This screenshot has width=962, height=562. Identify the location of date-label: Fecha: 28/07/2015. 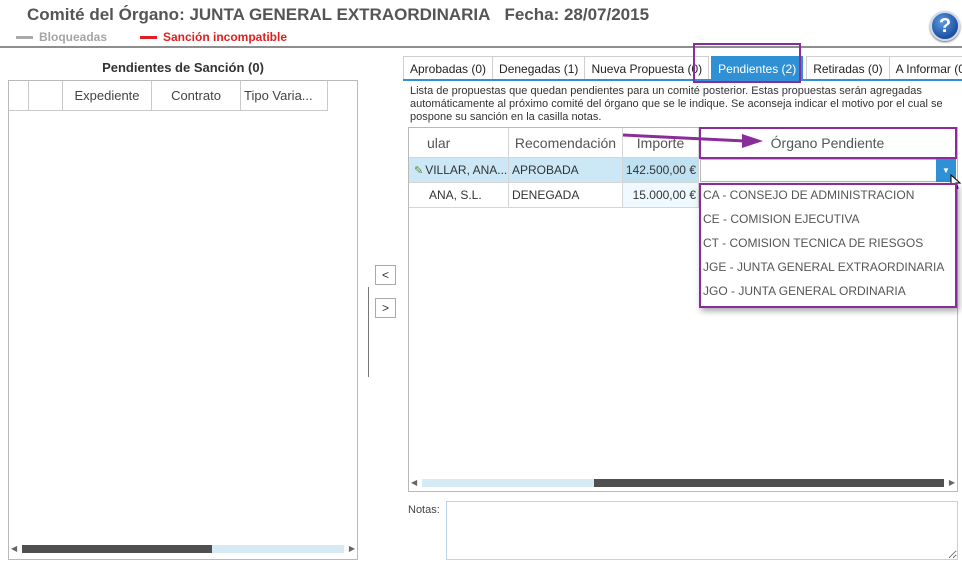
(577, 14).